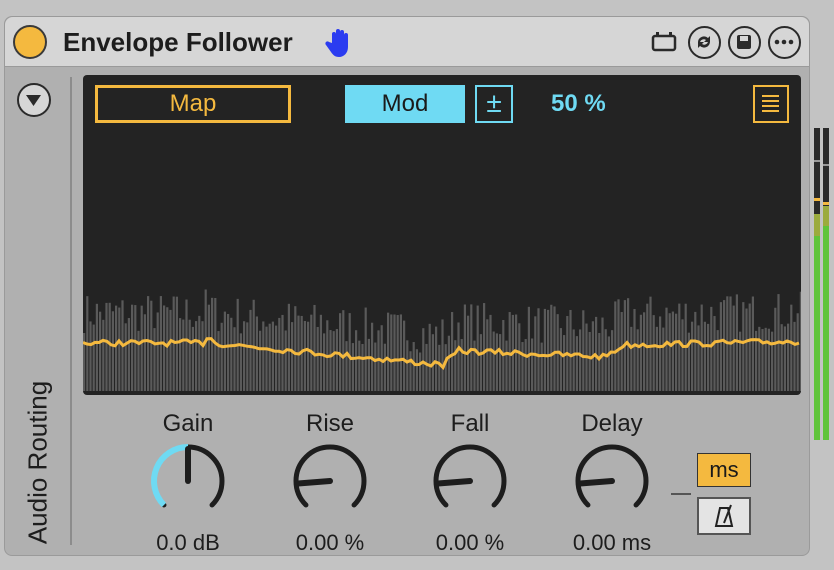 The width and height of the screenshot is (834, 570). What do you see at coordinates (330, 543) in the screenshot?
I see `rise-value: 0.00 %` at bounding box center [330, 543].